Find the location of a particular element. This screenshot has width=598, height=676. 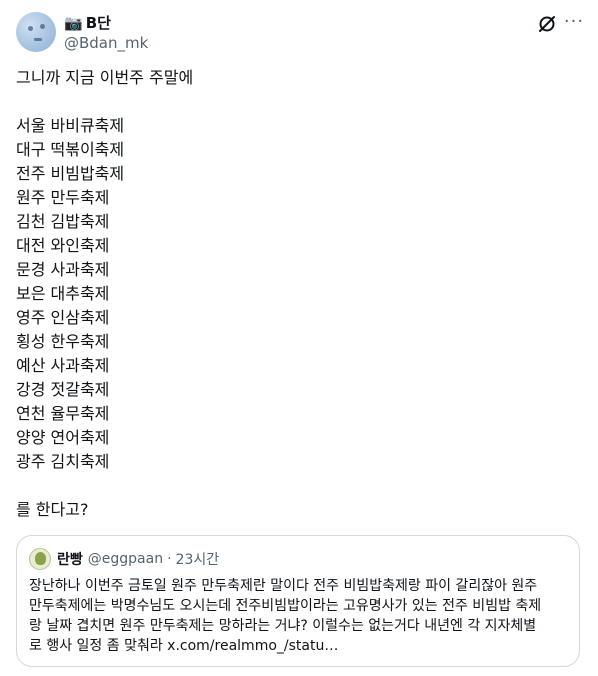

tweet-text-line: 보은 대추축제 is located at coordinates (63, 293).